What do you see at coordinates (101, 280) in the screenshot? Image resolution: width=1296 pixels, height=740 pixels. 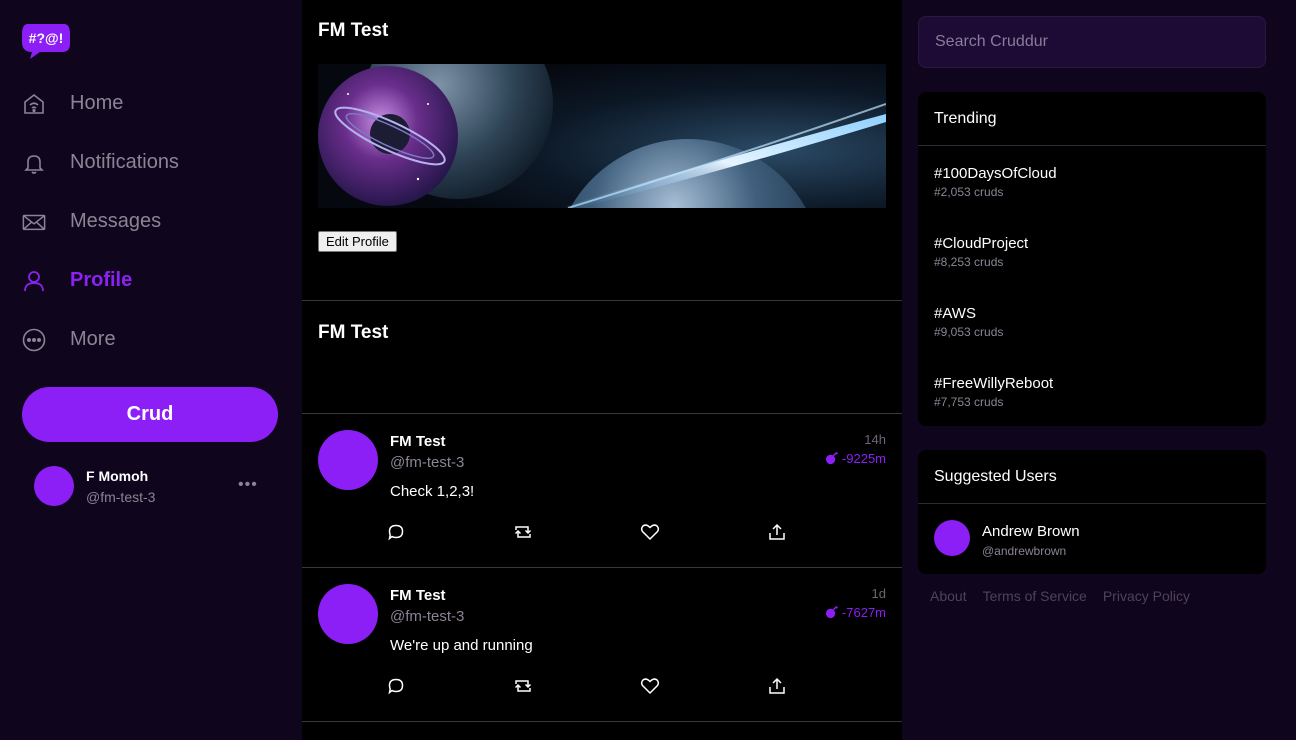 I see `nav-label-profile: Profile` at bounding box center [101, 280].